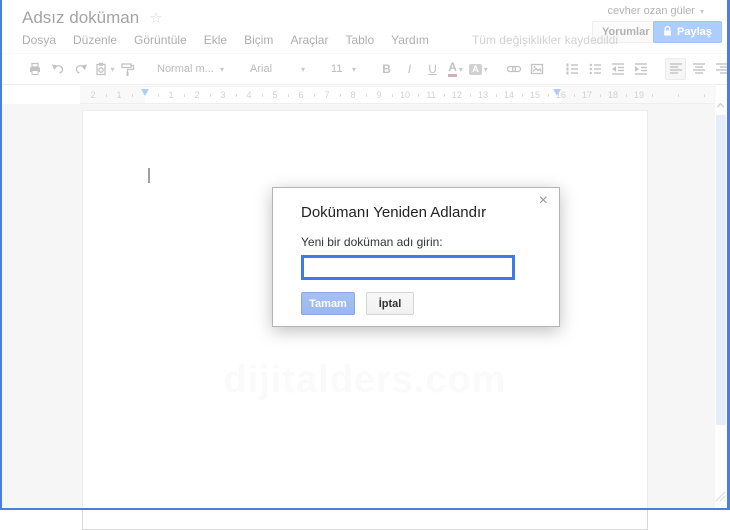  Describe the element at coordinates (543, 201) in the screenshot. I see `close-icon: ×` at that location.